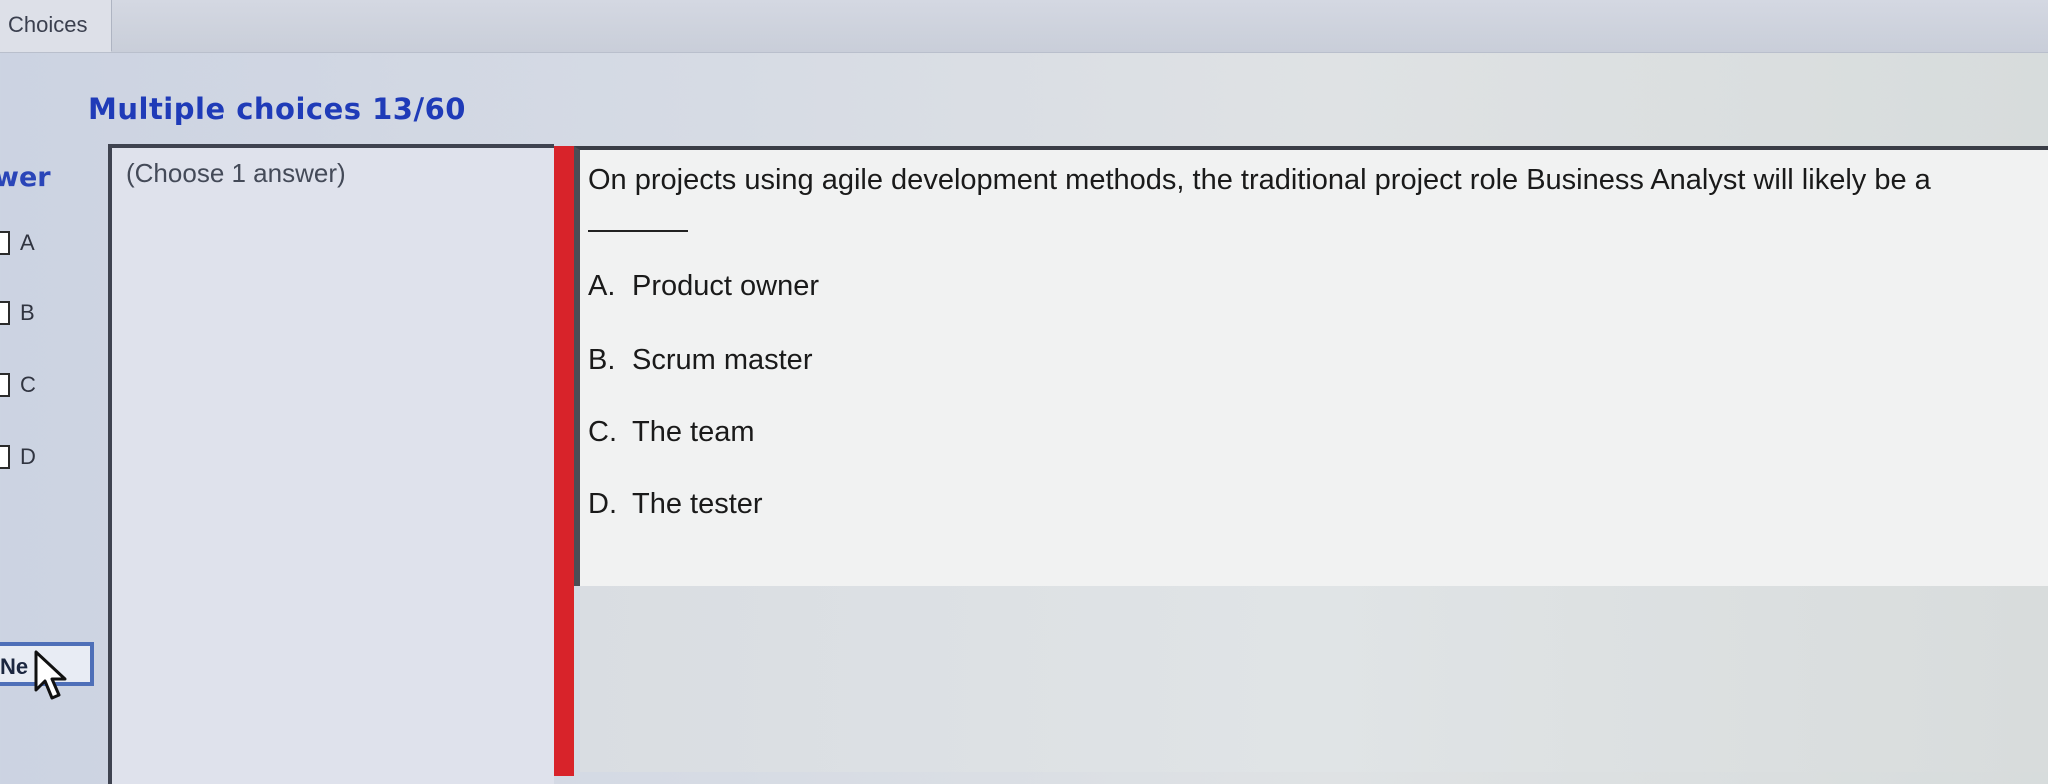  I want to click on choice-c: C. The team, so click(671, 432).